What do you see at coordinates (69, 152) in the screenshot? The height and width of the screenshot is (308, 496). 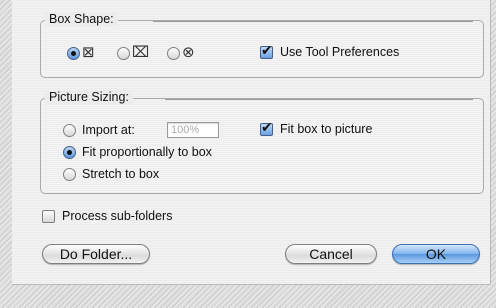 I see `fit-proportionally-radio` at bounding box center [69, 152].